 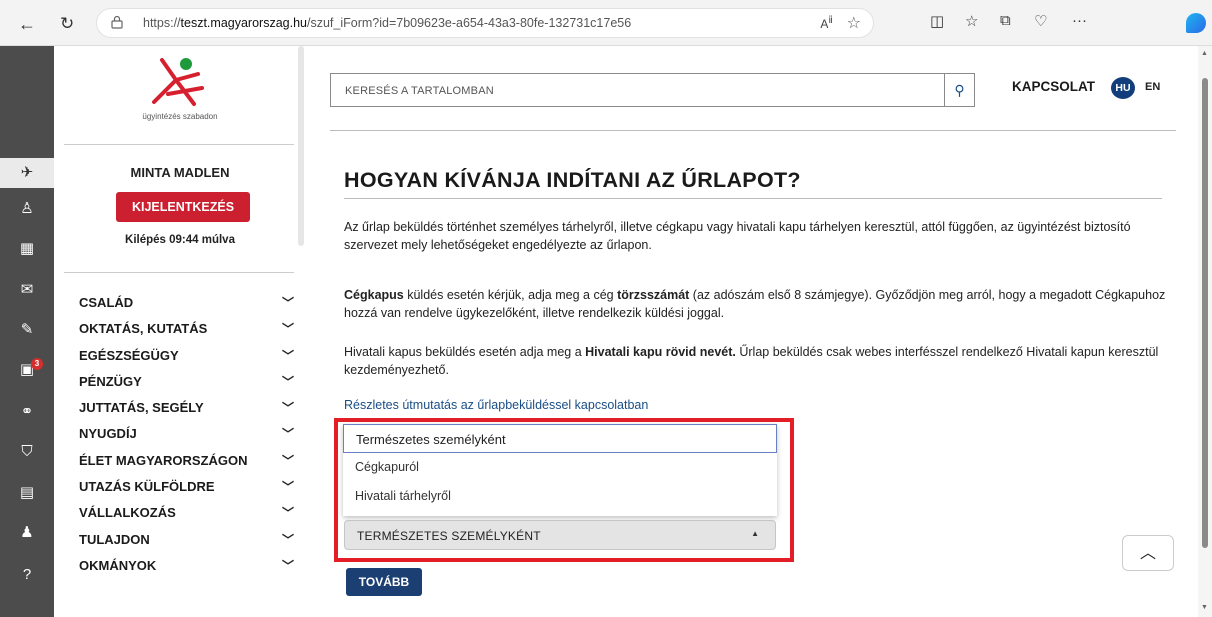 I want to click on menu-item: EGÉSZSÉGÜGY ﹀, so click(x=186, y=356).